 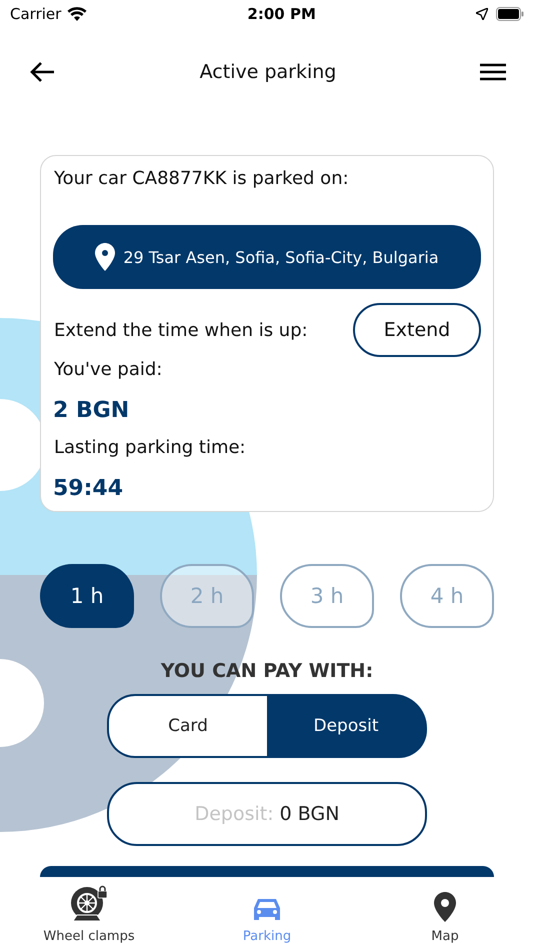 What do you see at coordinates (493, 72) in the screenshot?
I see `menu-button` at bounding box center [493, 72].